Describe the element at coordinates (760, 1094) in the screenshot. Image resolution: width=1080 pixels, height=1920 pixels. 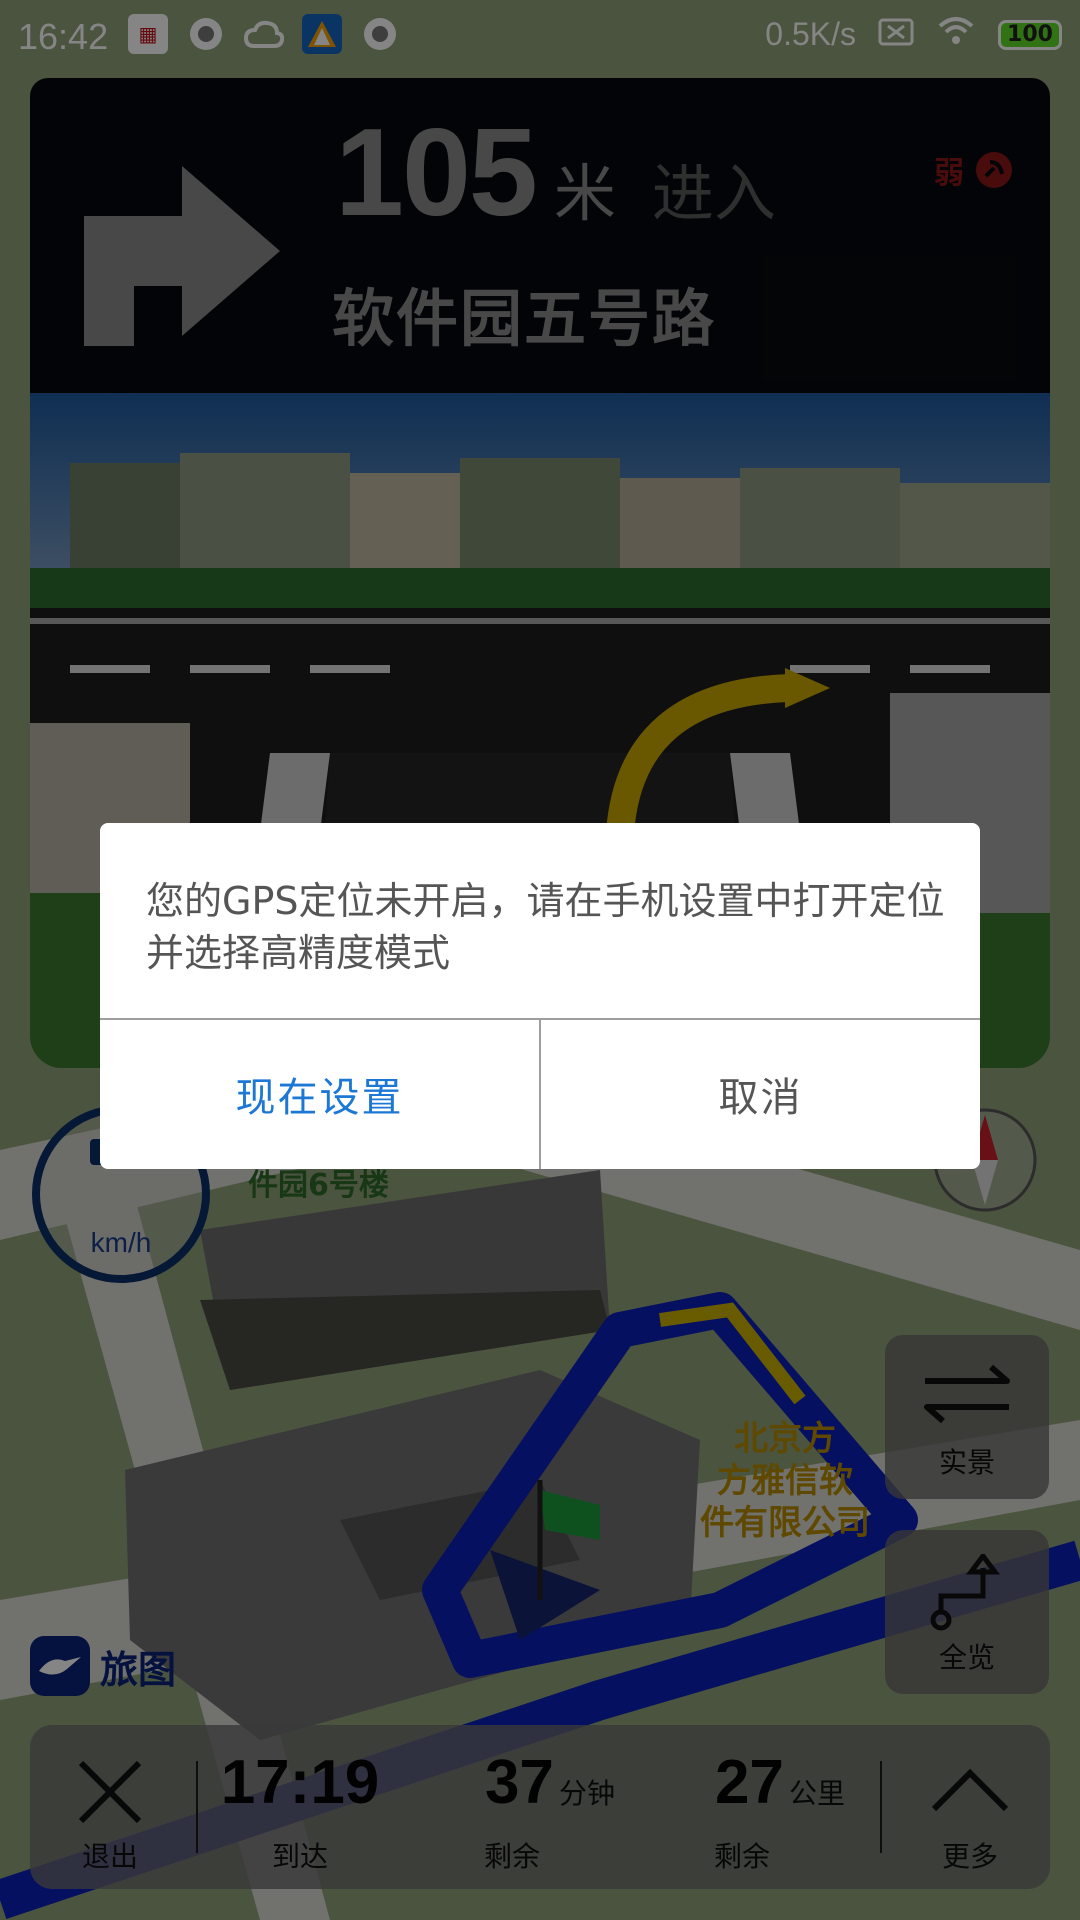
I see `cancel-button: 取消` at that location.